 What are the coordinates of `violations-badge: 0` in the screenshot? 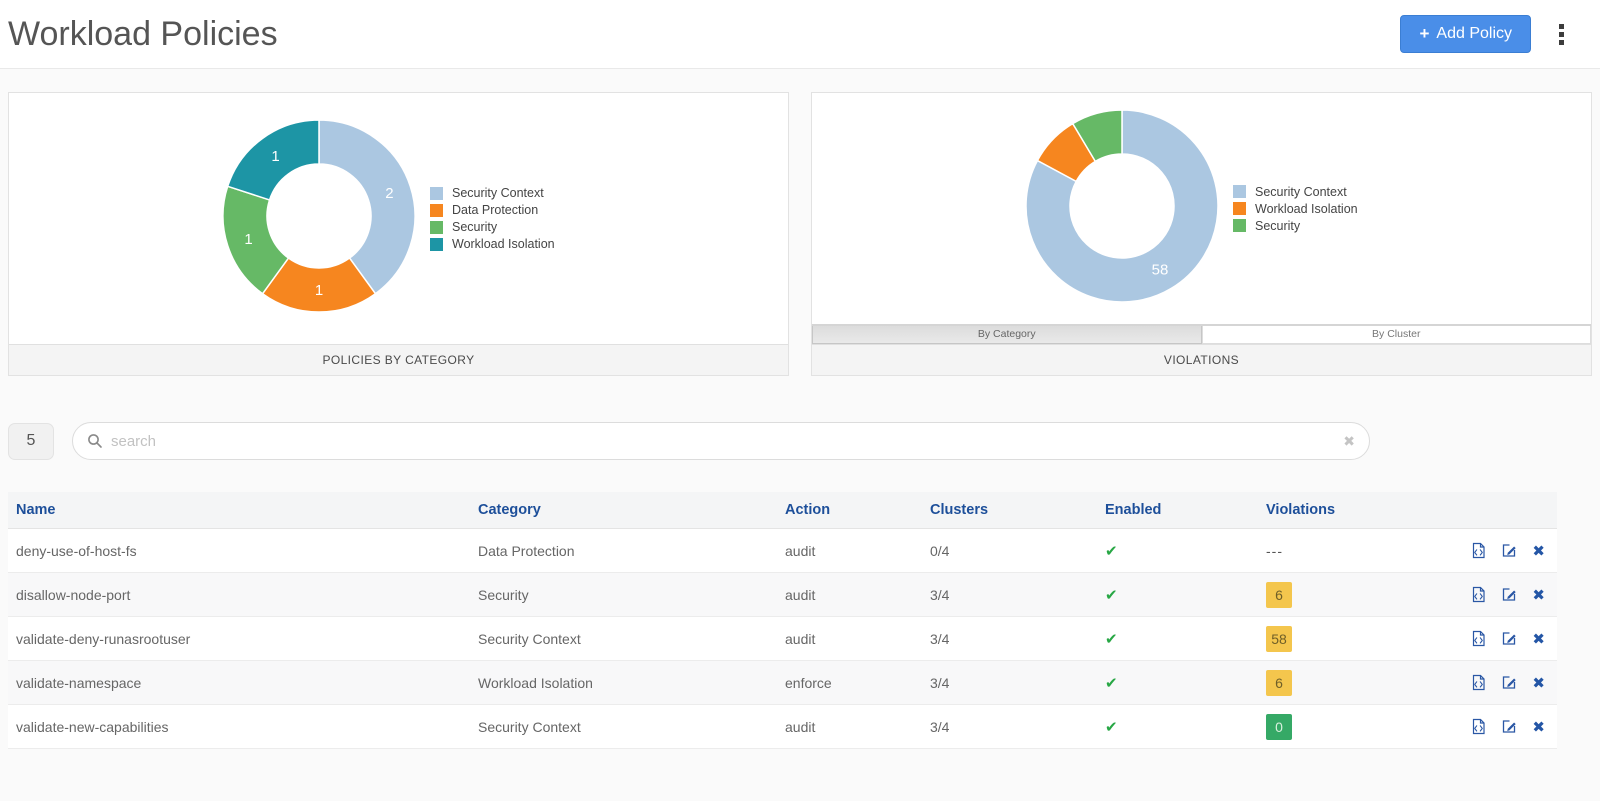 It's located at (1279, 726).